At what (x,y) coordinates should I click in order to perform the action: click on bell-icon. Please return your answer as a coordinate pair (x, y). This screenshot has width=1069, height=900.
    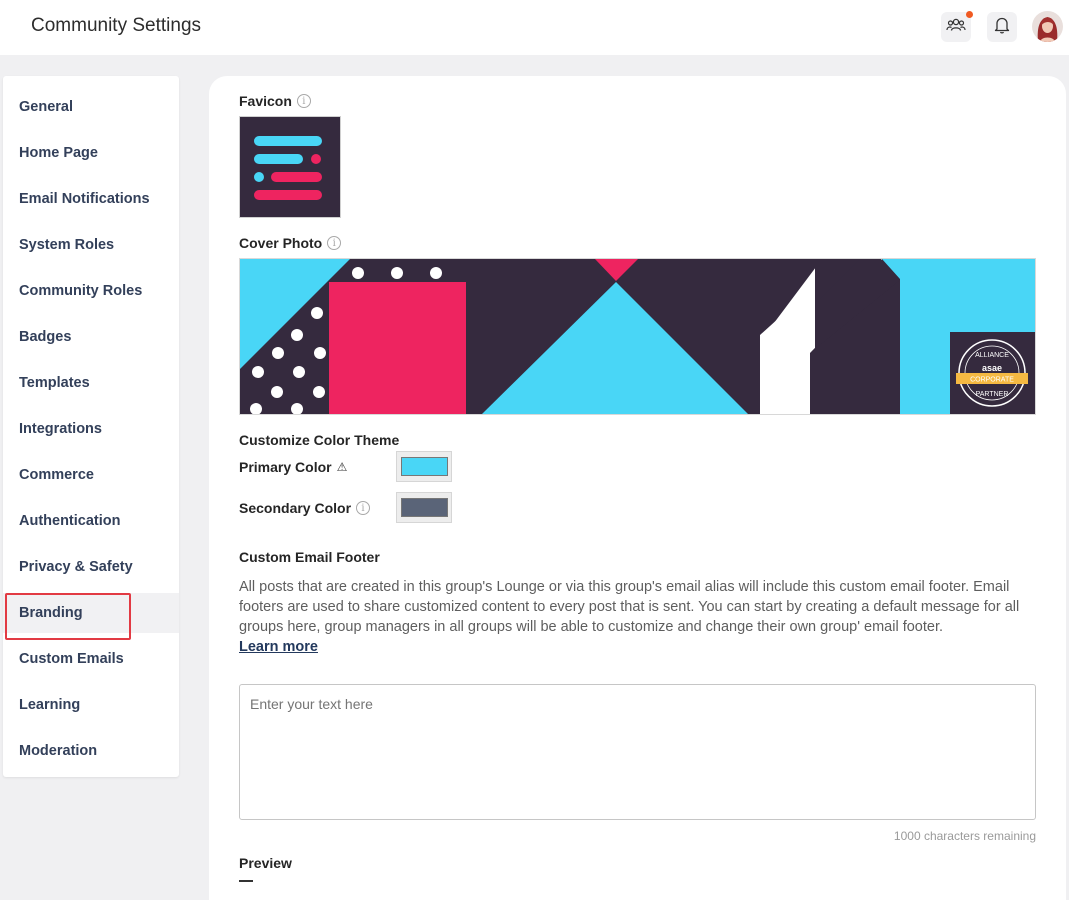
    Looking at the image, I should click on (1002, 27).